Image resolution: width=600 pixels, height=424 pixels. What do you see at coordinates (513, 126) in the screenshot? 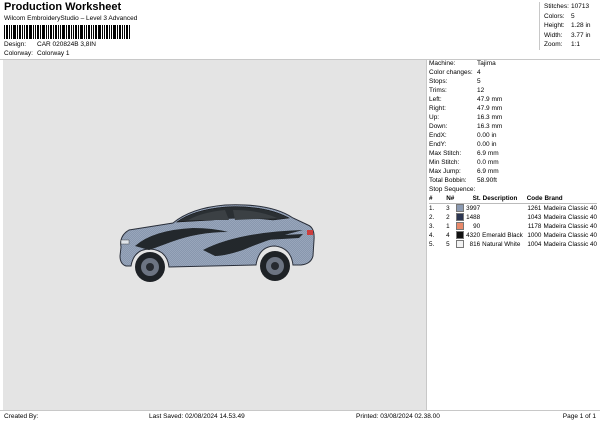
I see `info-row: Down: 16.3 mm` at bounding box center [513, 126].